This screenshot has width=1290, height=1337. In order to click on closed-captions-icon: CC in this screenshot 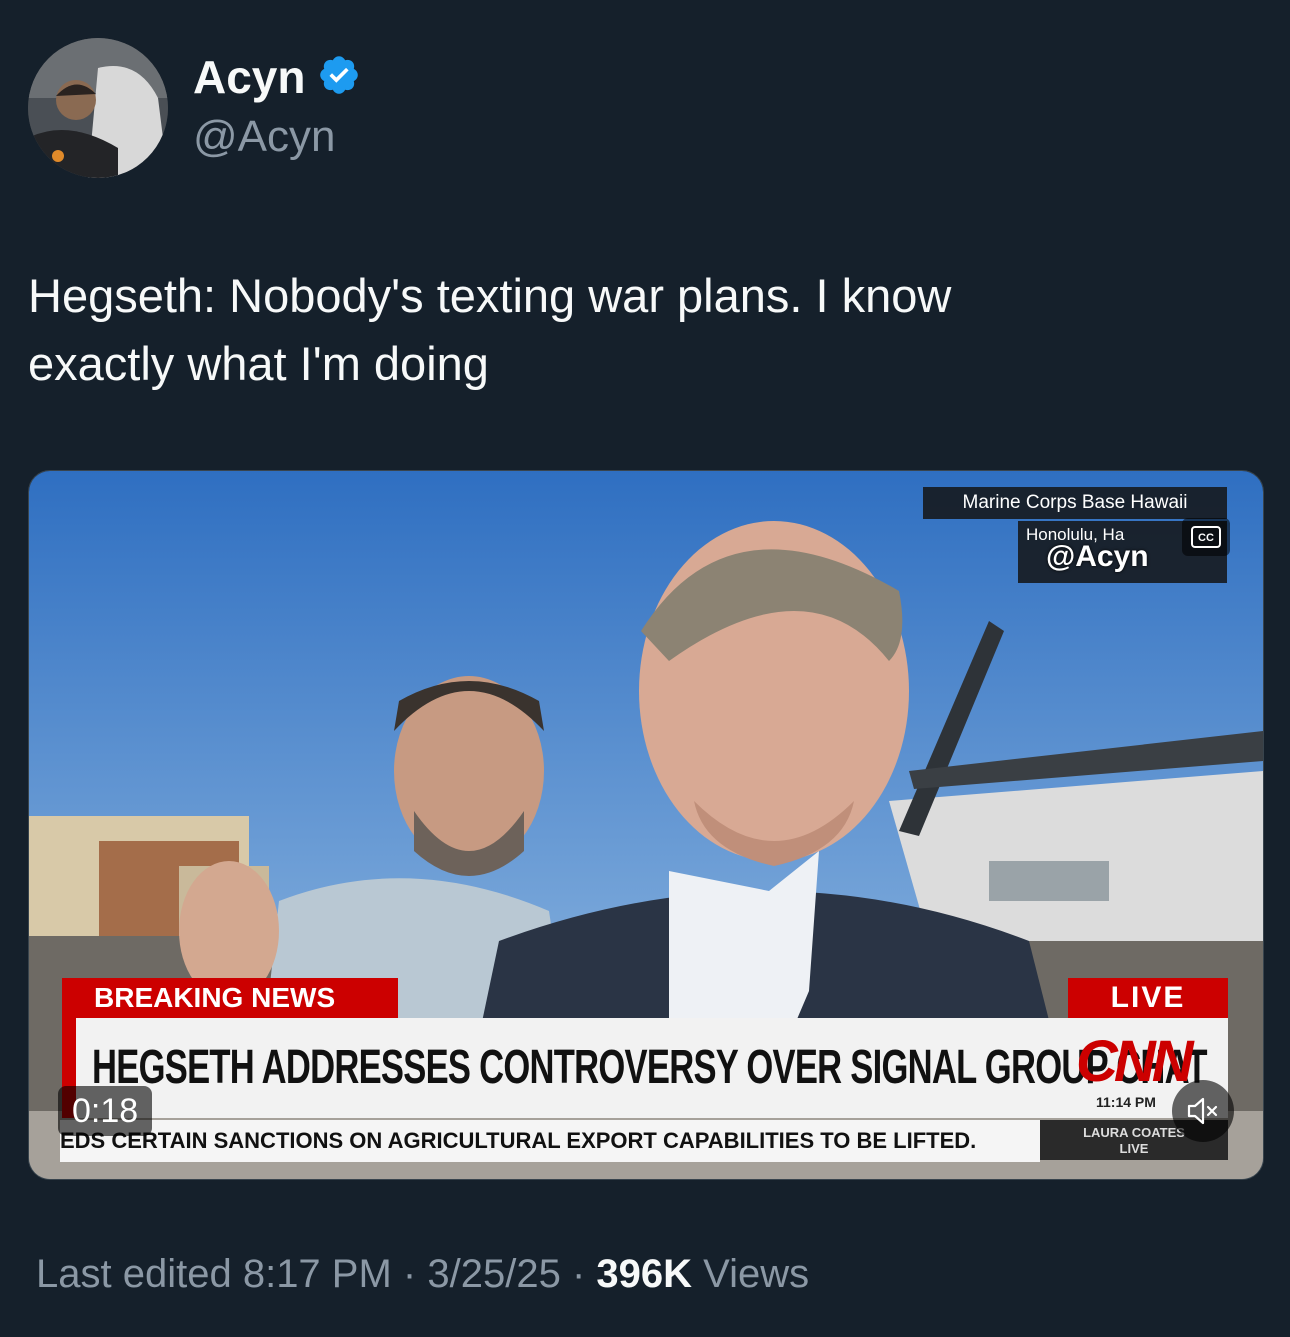, I will do `click(1206, 537)`.